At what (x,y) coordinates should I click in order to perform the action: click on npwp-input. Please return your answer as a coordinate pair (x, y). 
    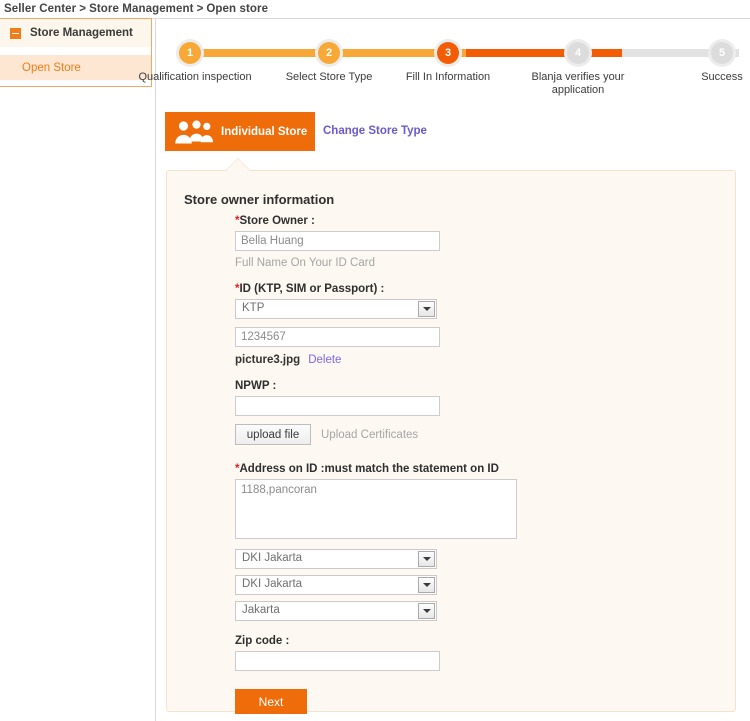
    Looking at the image, I should click on (337, 406).